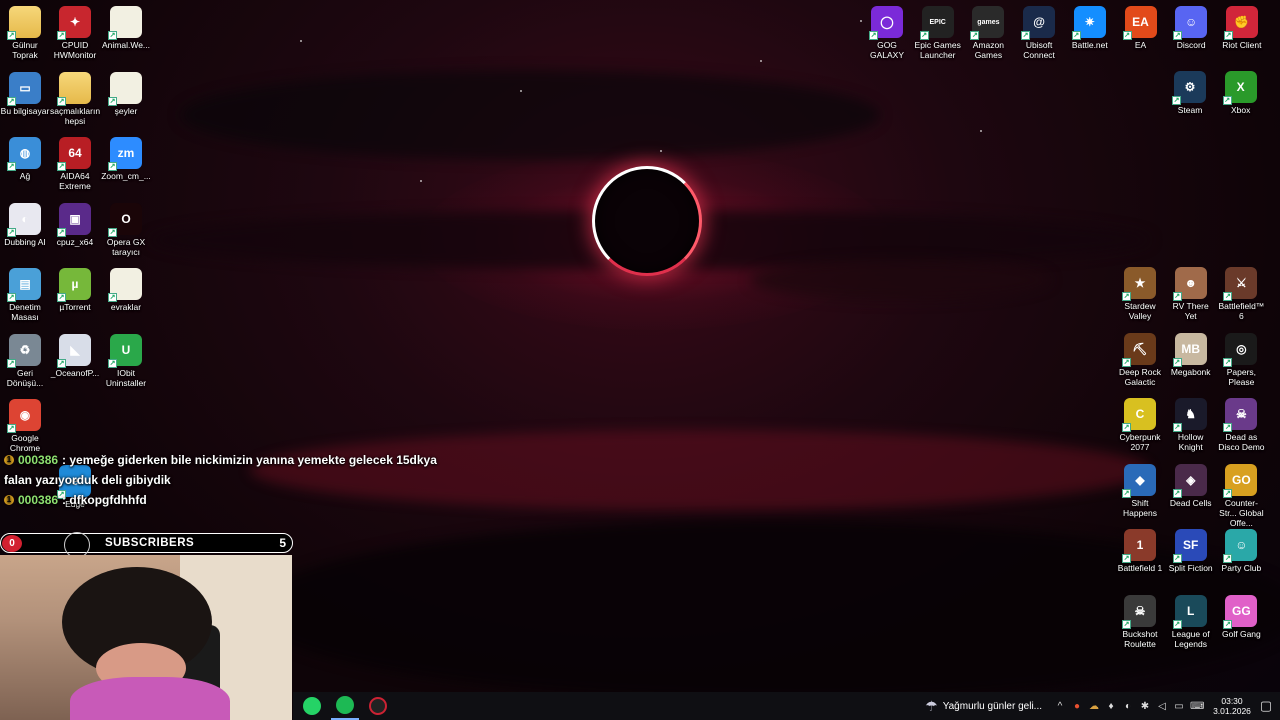 The width and height of the screenshot is (1280, 720). Describe the element at coordinates (75, 307) in the screenshot. I see `desktop-icon-label: µTorrent` at that location.